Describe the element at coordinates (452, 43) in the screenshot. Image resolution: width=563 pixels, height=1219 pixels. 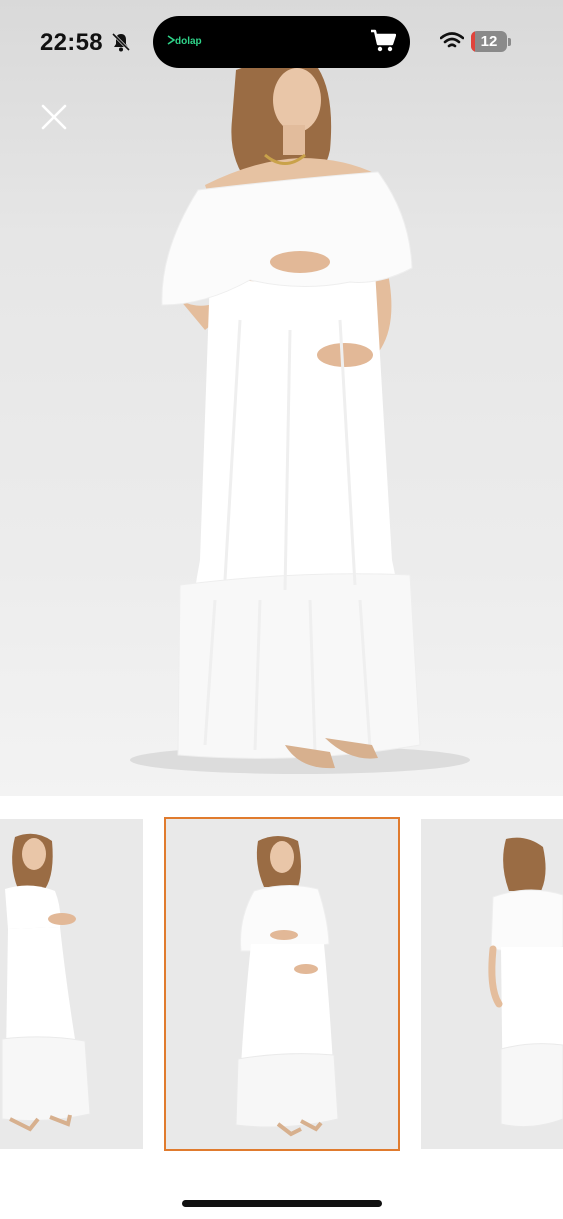
I see `wifi-icon` at that location.